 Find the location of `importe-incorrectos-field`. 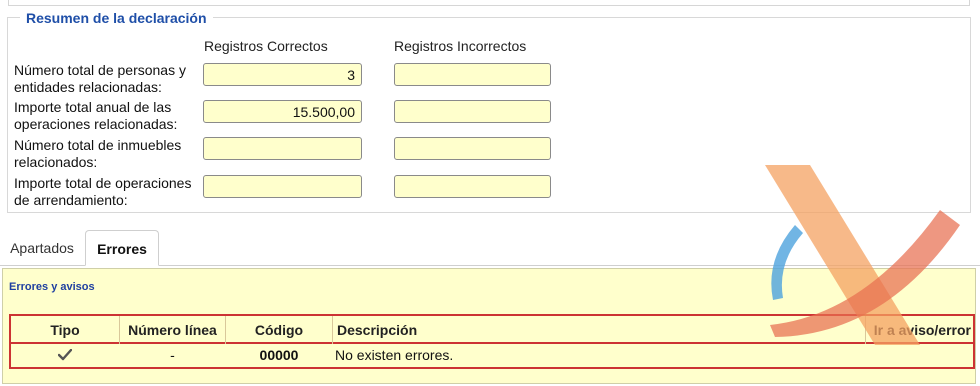

importe-incorrectos-field is located at coordinates (472, 111).